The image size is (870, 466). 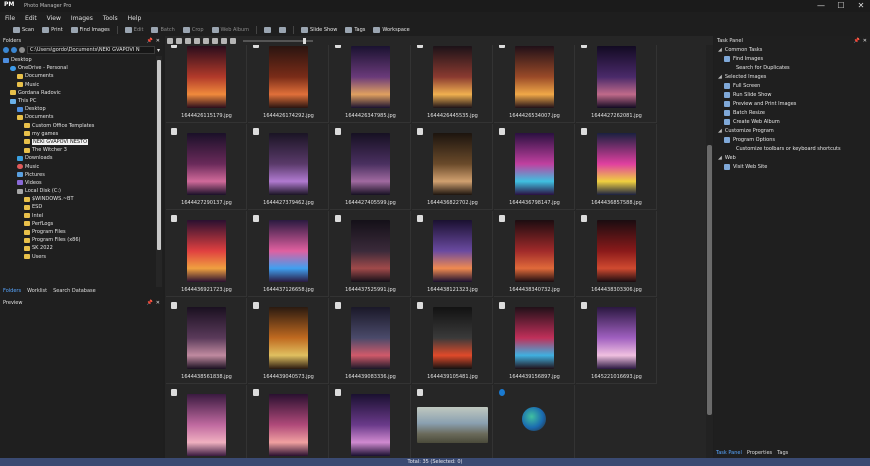 I want to click on web-album-button: Web Album, so click(x=231, y=30).